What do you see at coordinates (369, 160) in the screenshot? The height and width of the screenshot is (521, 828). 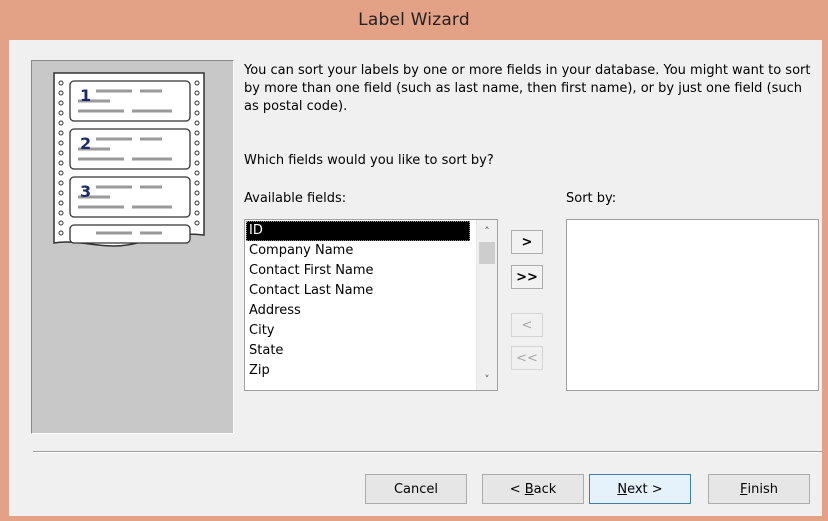 I see `sort-question: Which fields would you like to sort by?` at bounding box center [369, 160].